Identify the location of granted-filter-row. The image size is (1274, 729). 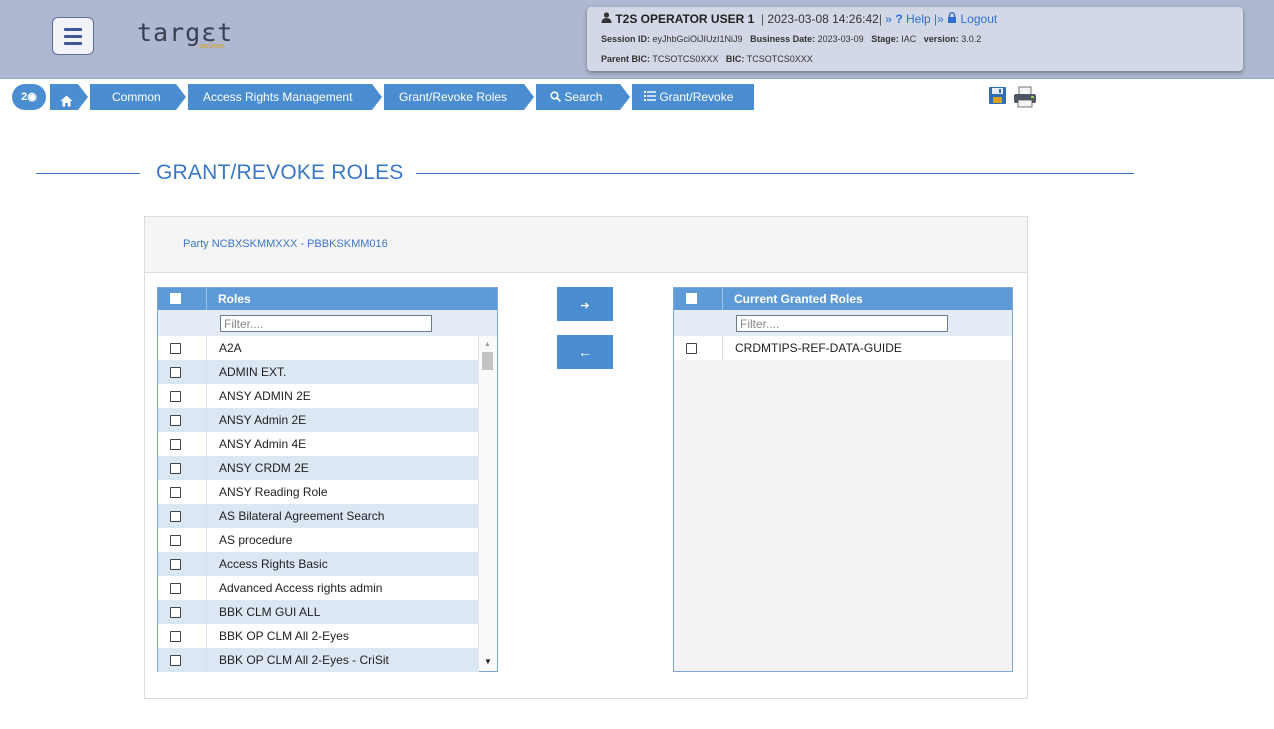
(843, 323).